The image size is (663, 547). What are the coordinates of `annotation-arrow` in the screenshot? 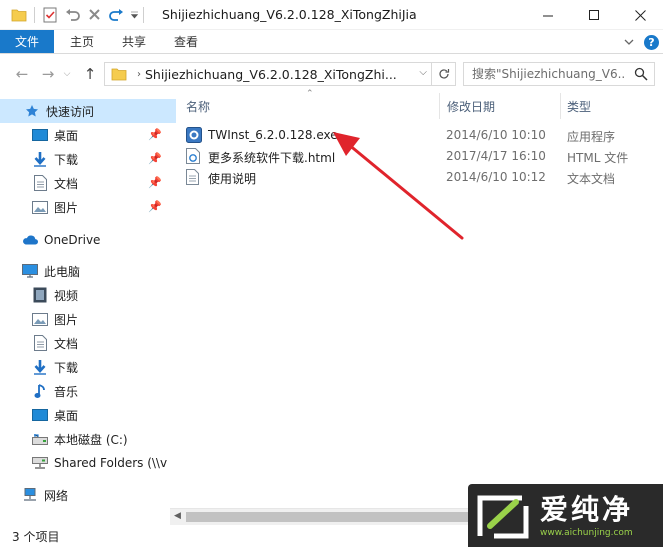 It's located at (398, 186).